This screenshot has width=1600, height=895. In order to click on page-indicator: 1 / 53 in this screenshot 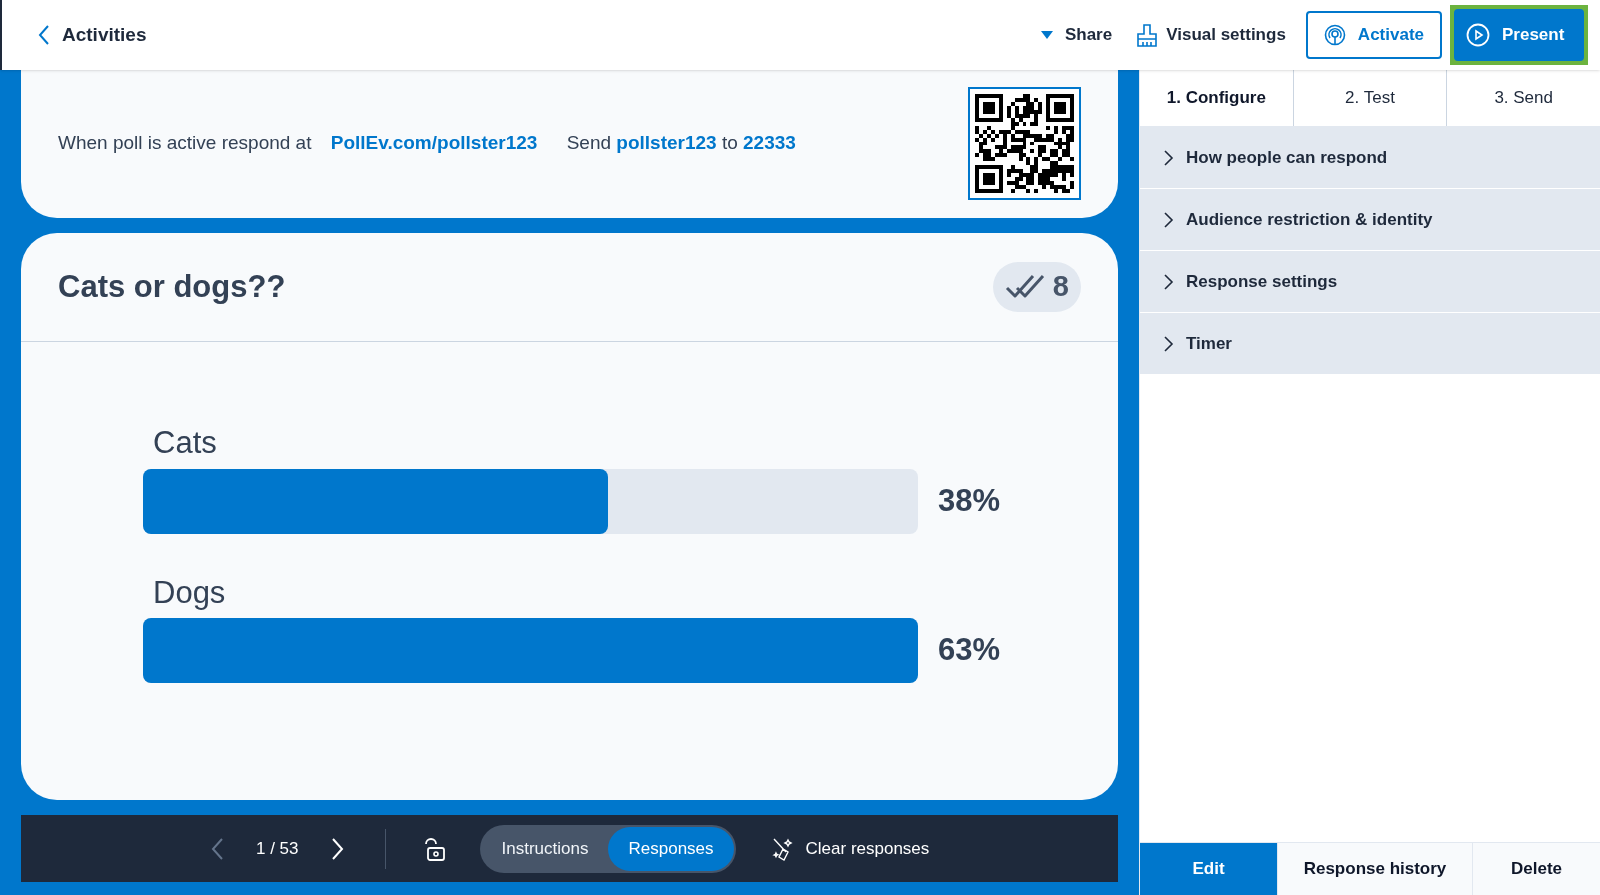, I will do `click(277, 848)`.